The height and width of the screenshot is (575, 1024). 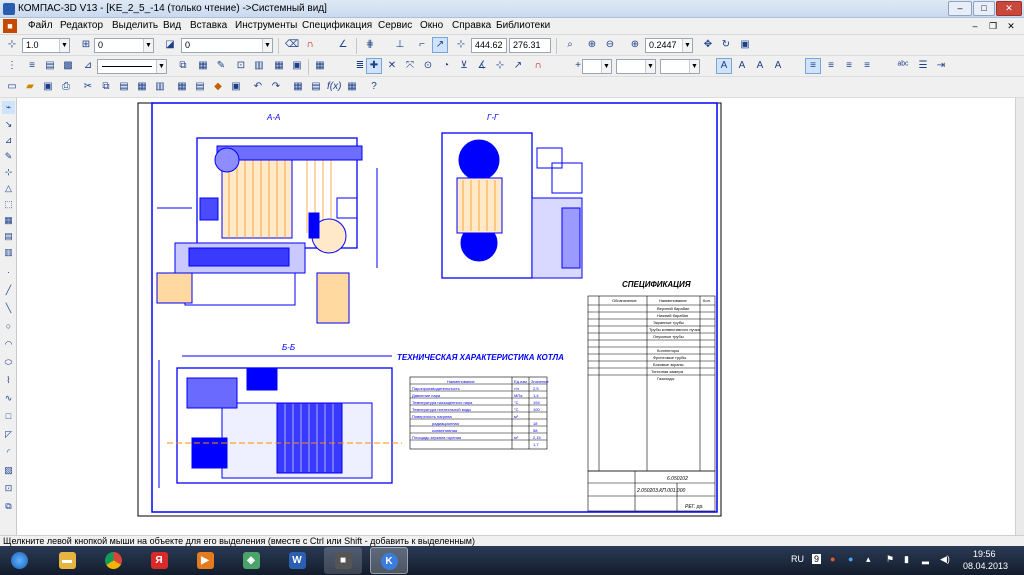 I want to click on taskbar-game: ■, so click(x=343, y=560).